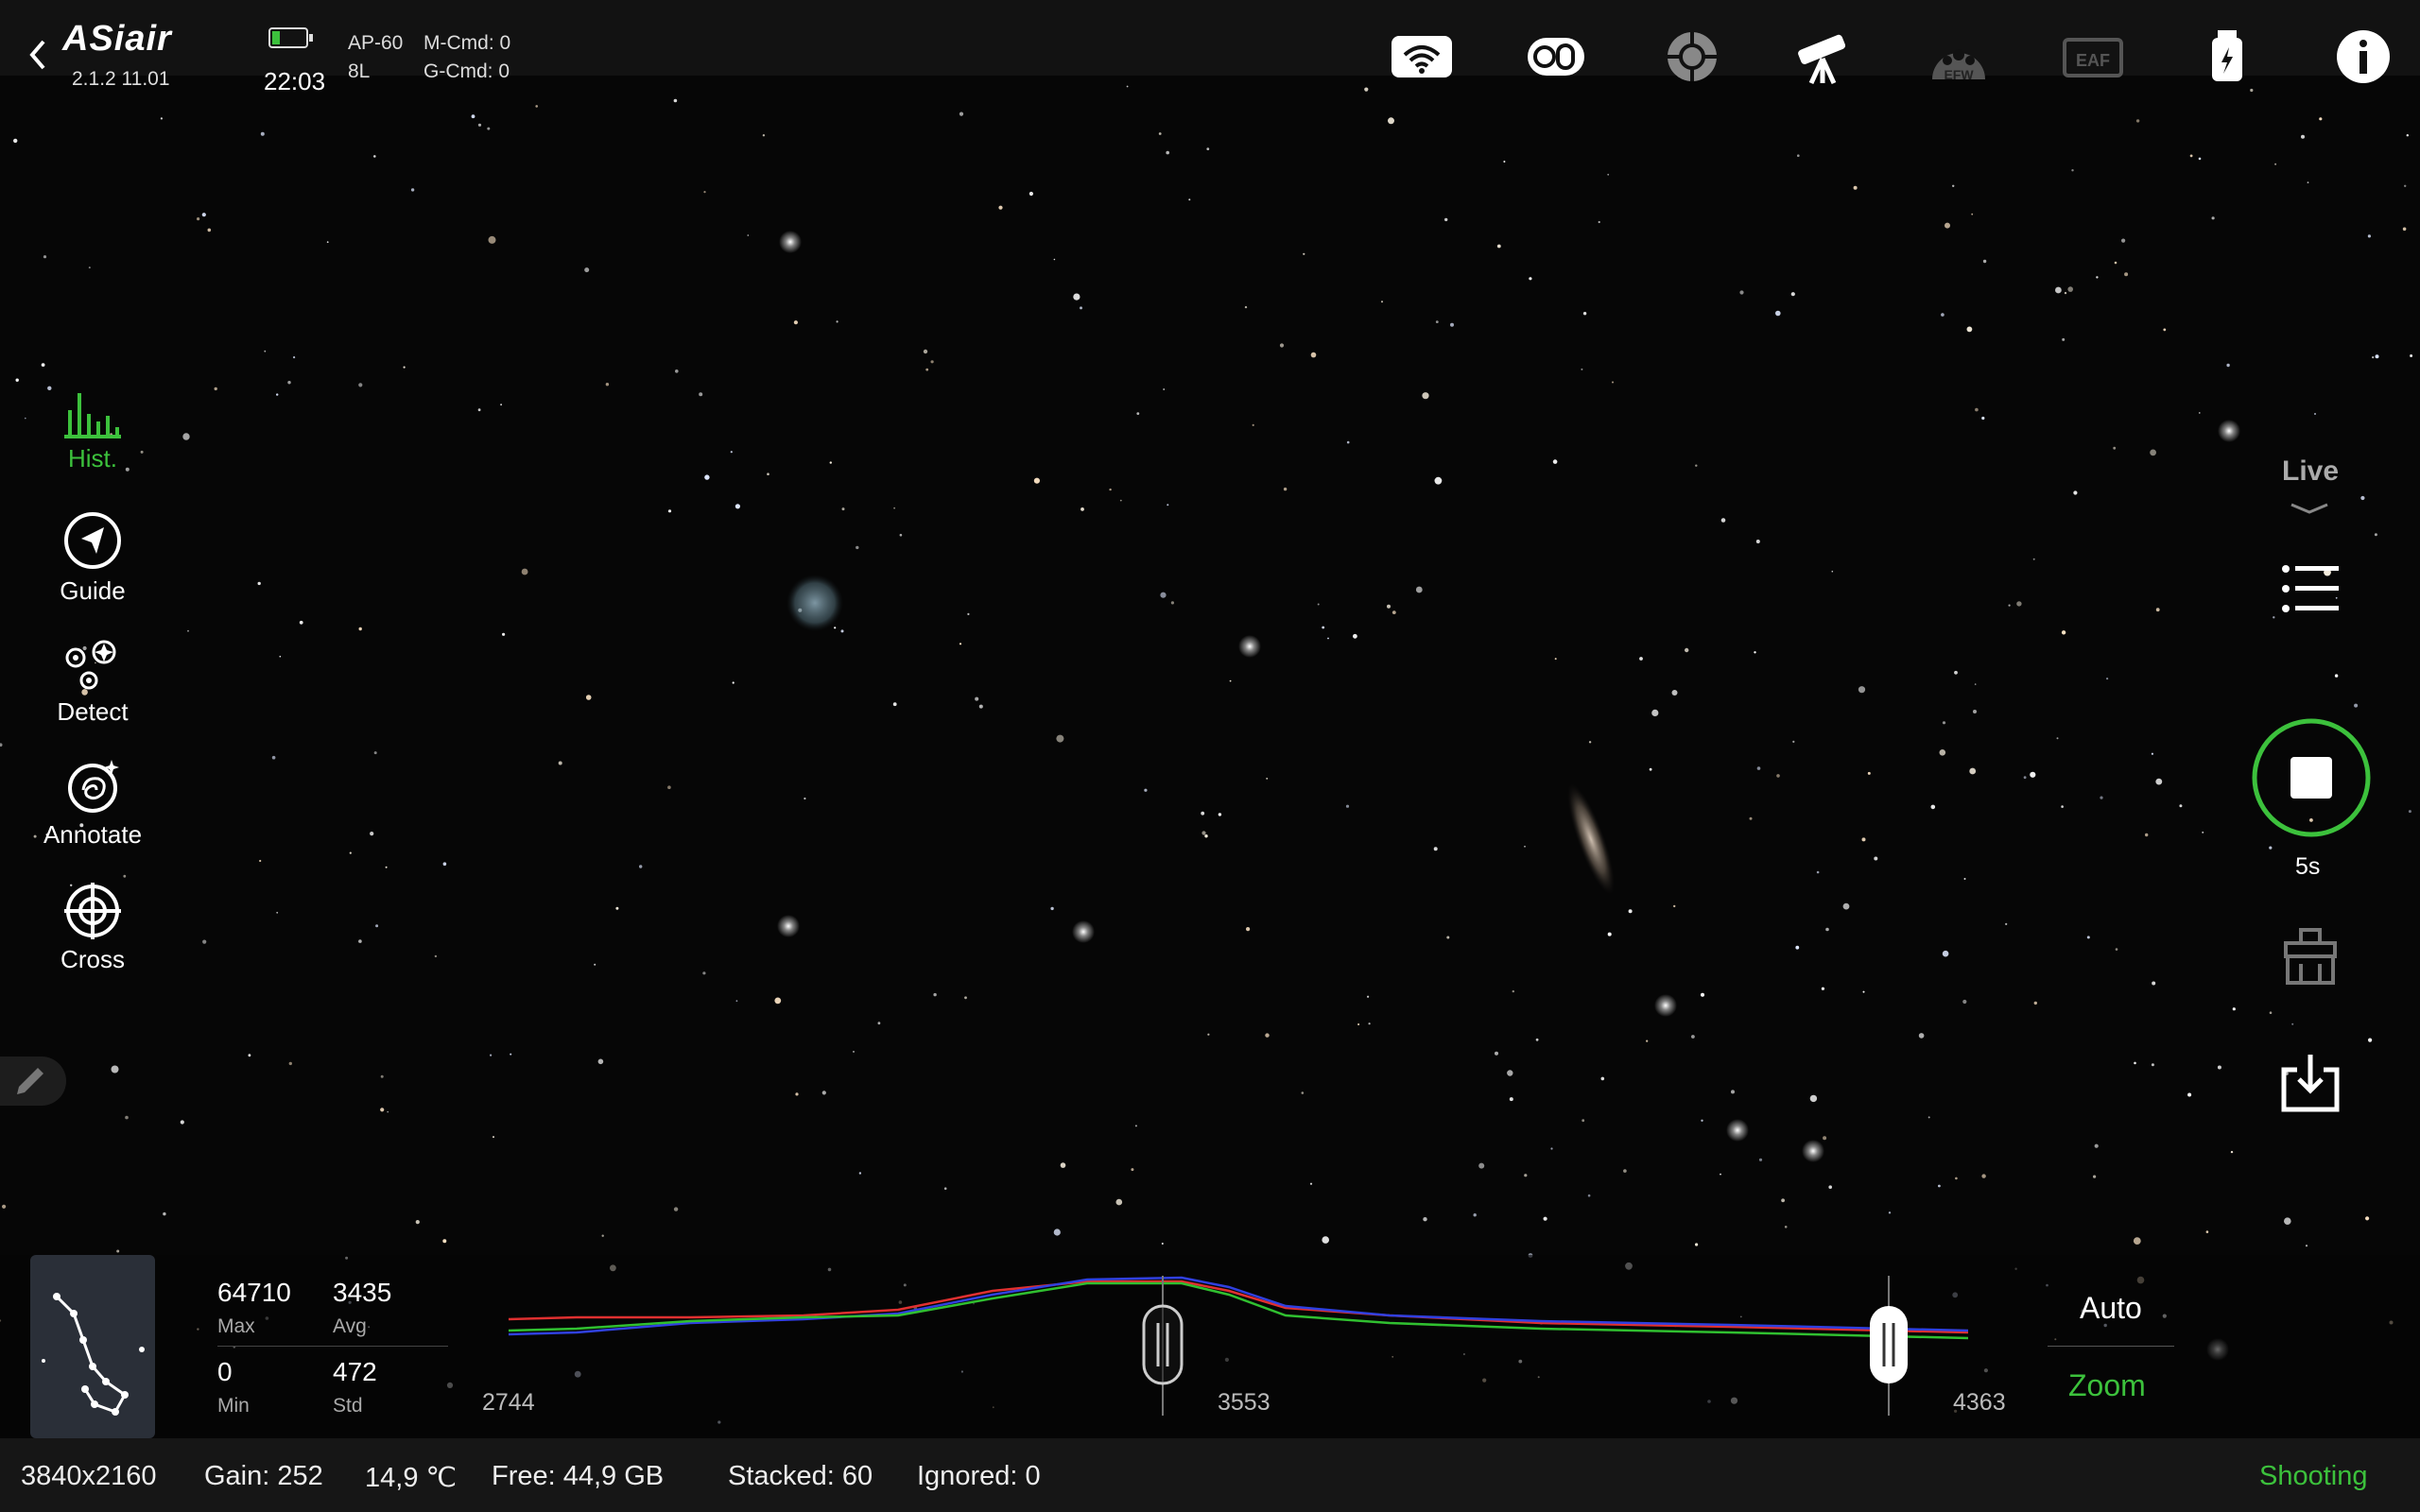 This screenshot has height=1512, width=2420. Describe the element at coordinates (2311, 777) in the screenshot. I see `record-stop-icon` at that location.